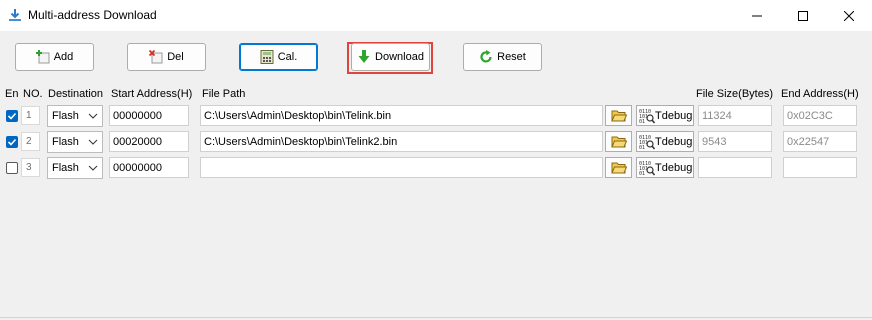 The width and height of the screenshot is (872, 320). I want to click on row-number: 3, so click(30, 167).